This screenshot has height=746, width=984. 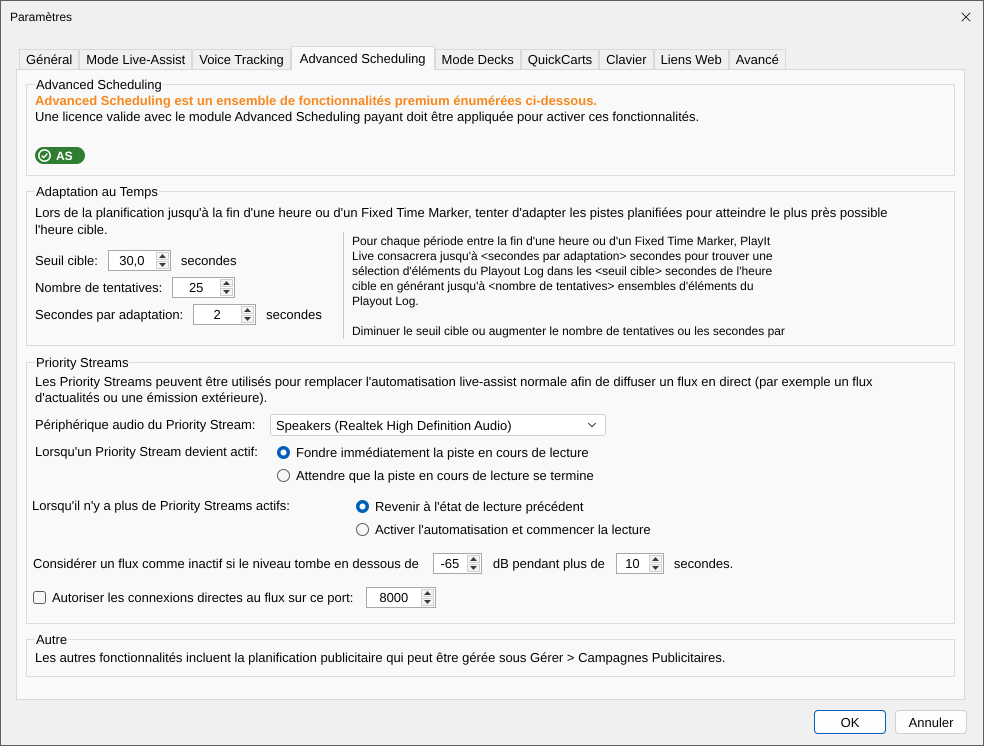 I want to click on radio-label: Attendre que la piste en cours de lecture se termine, so click(x=445, y=476).